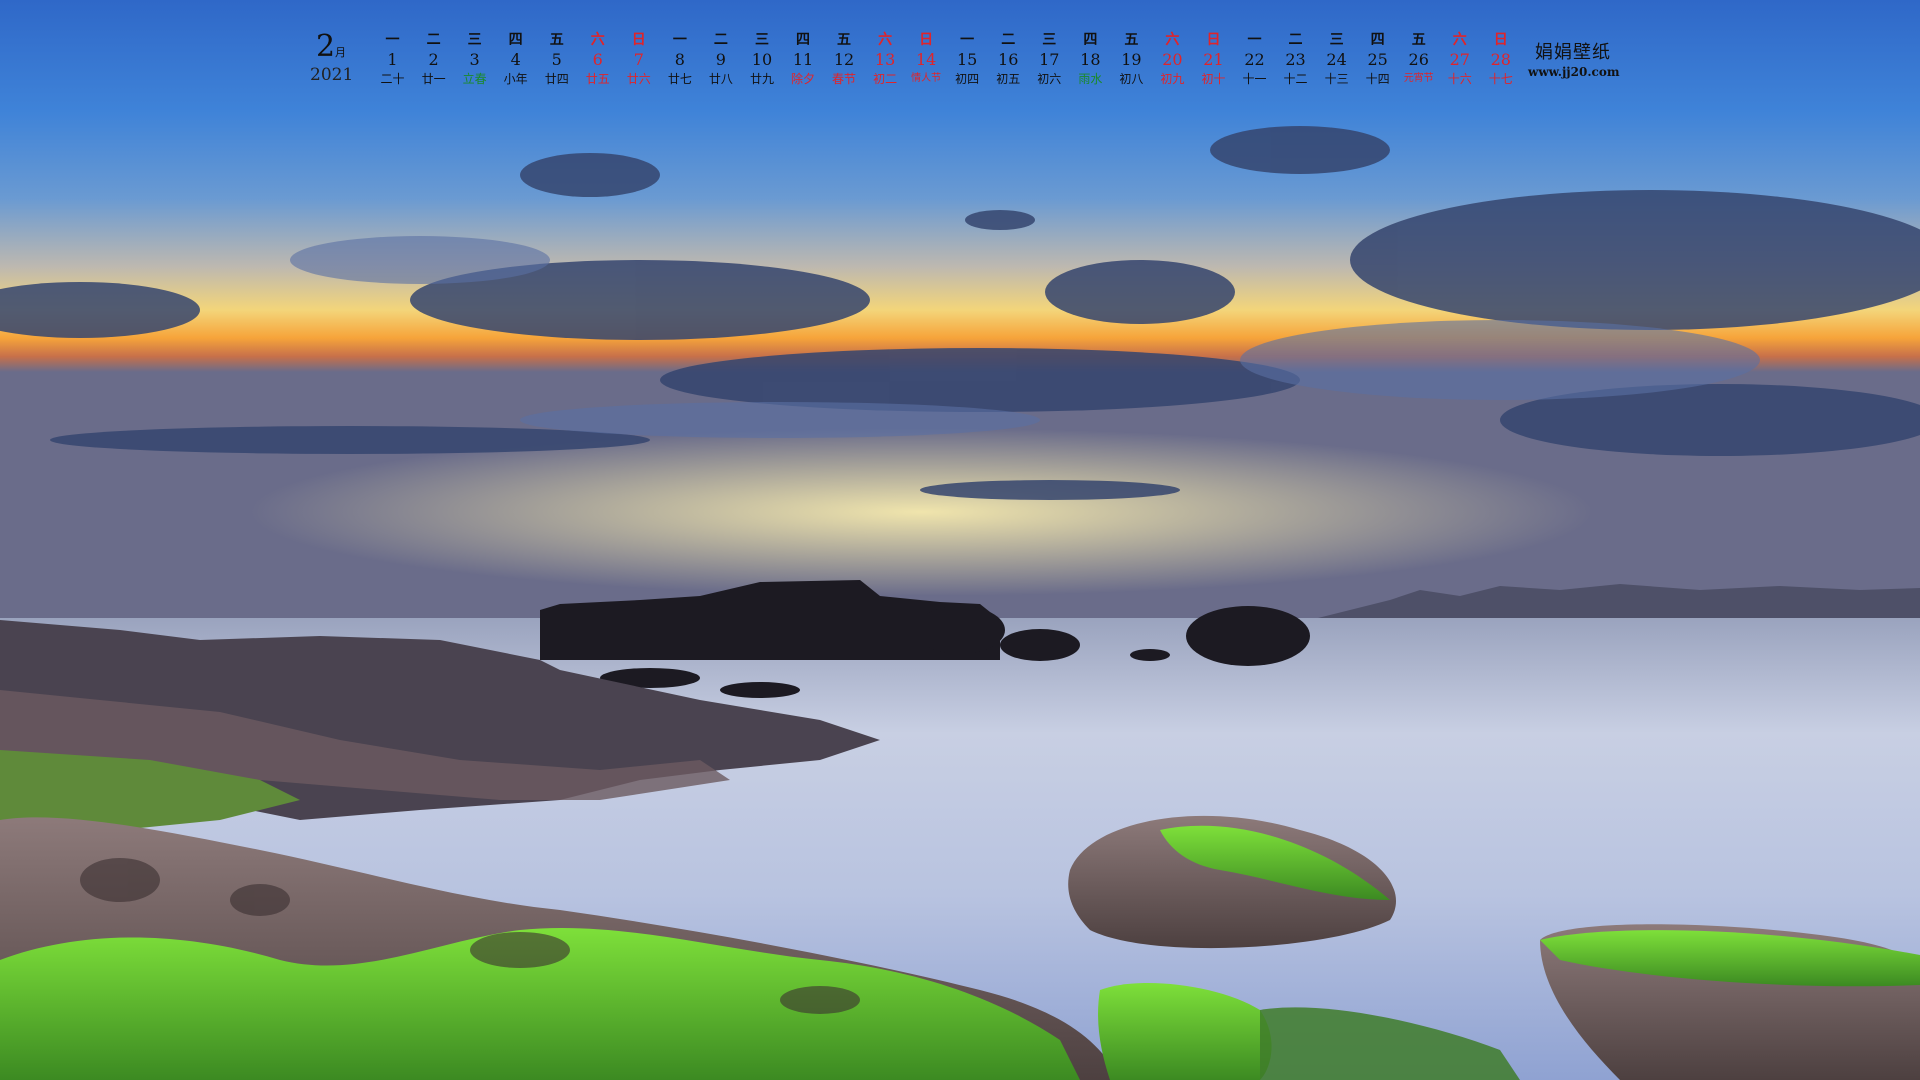  I want to click on lunar-date: 情人节, so click(926, 78).